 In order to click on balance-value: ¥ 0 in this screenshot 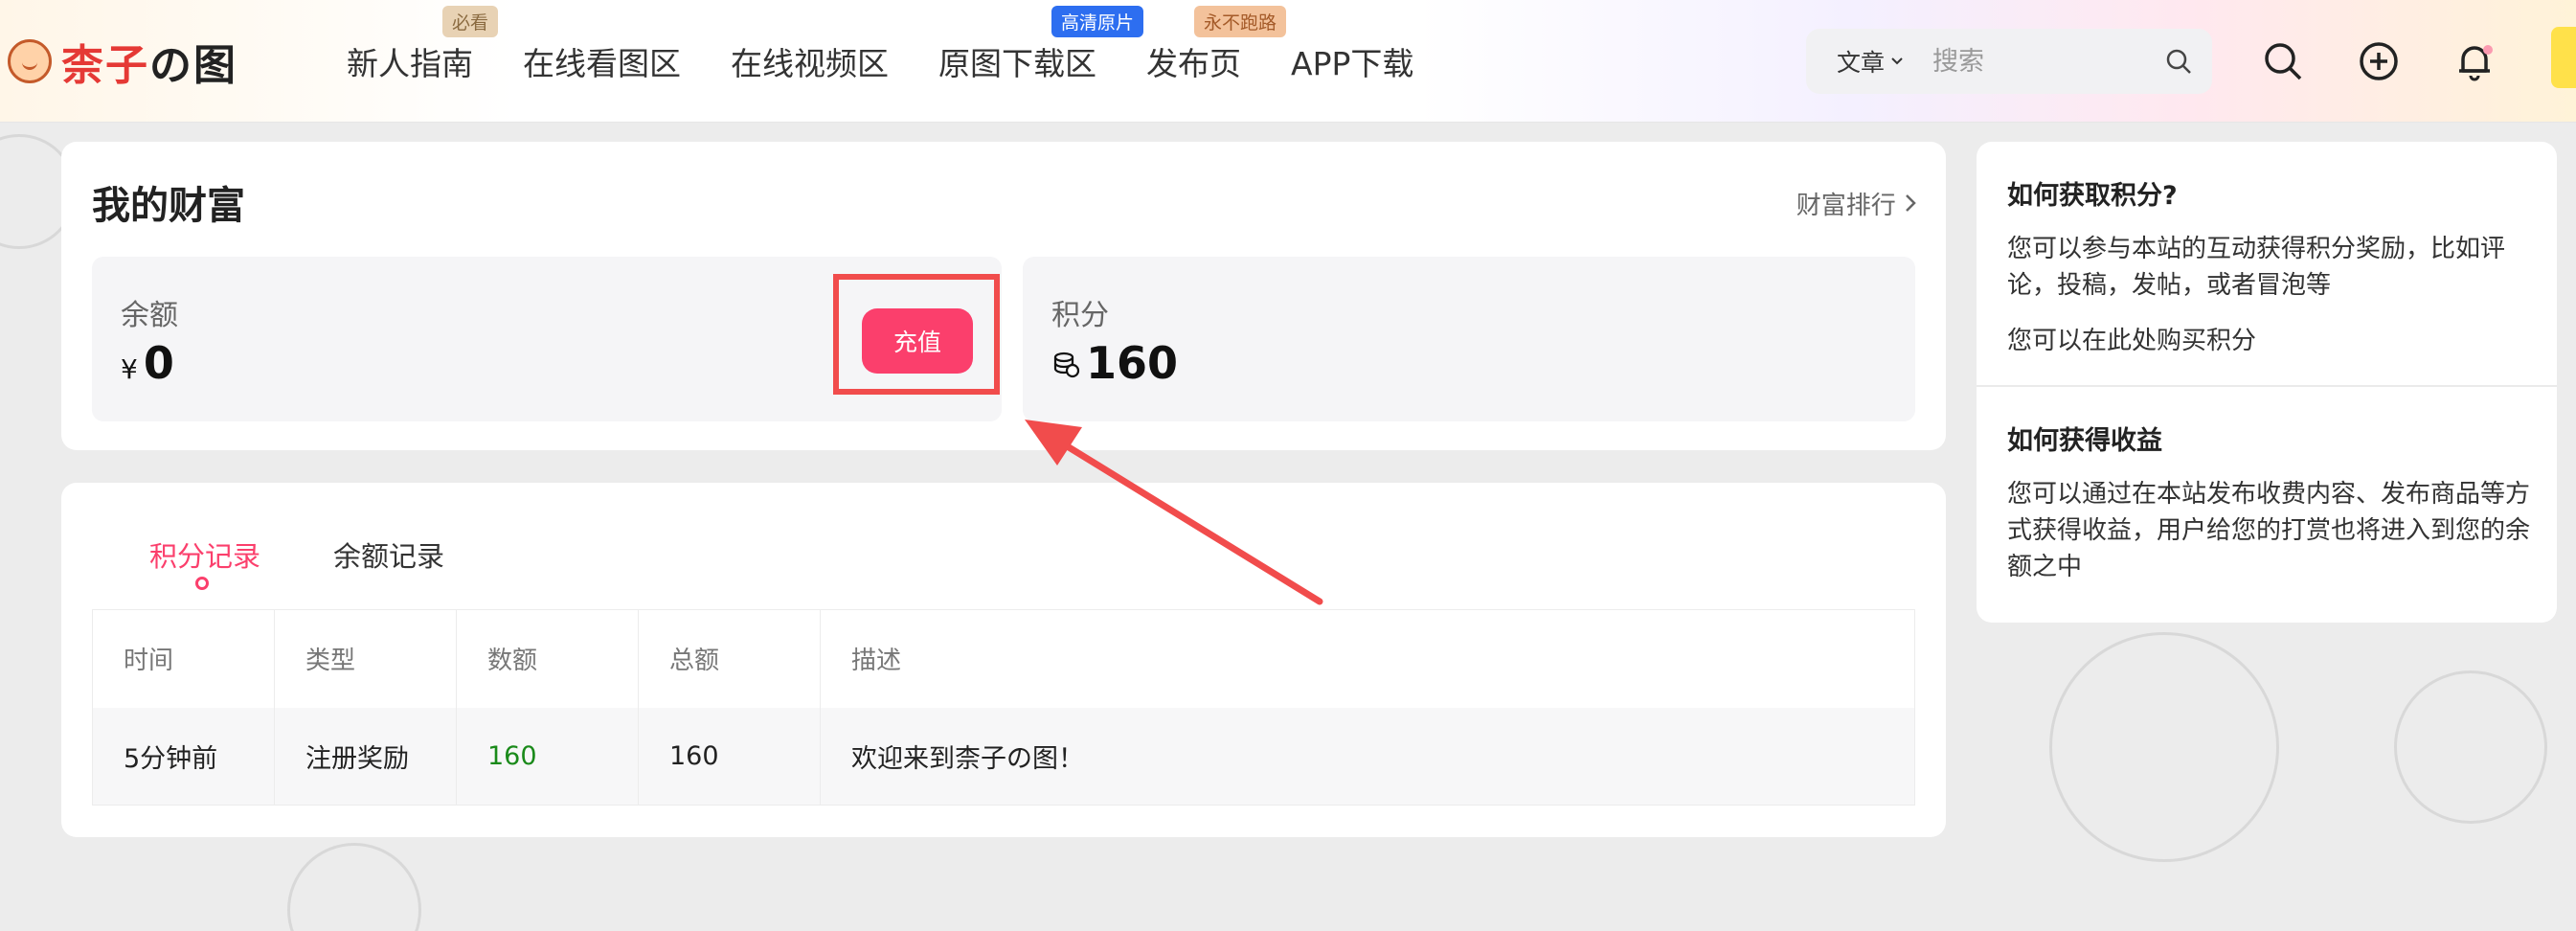, I will do `click(147, 363)`.